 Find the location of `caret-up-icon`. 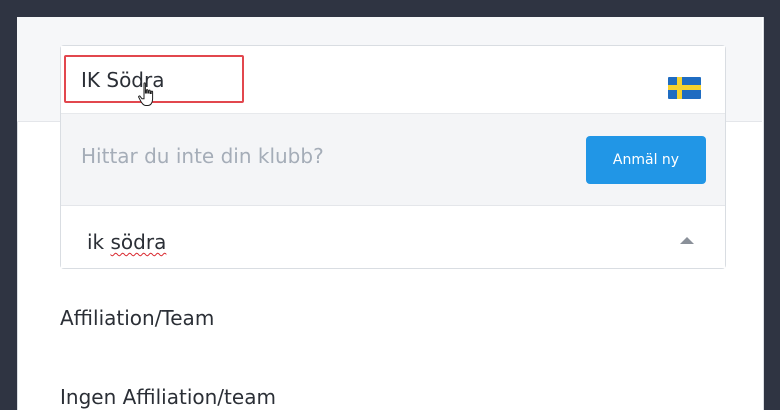

caret-up-icon is located at coordinates (687, 240).